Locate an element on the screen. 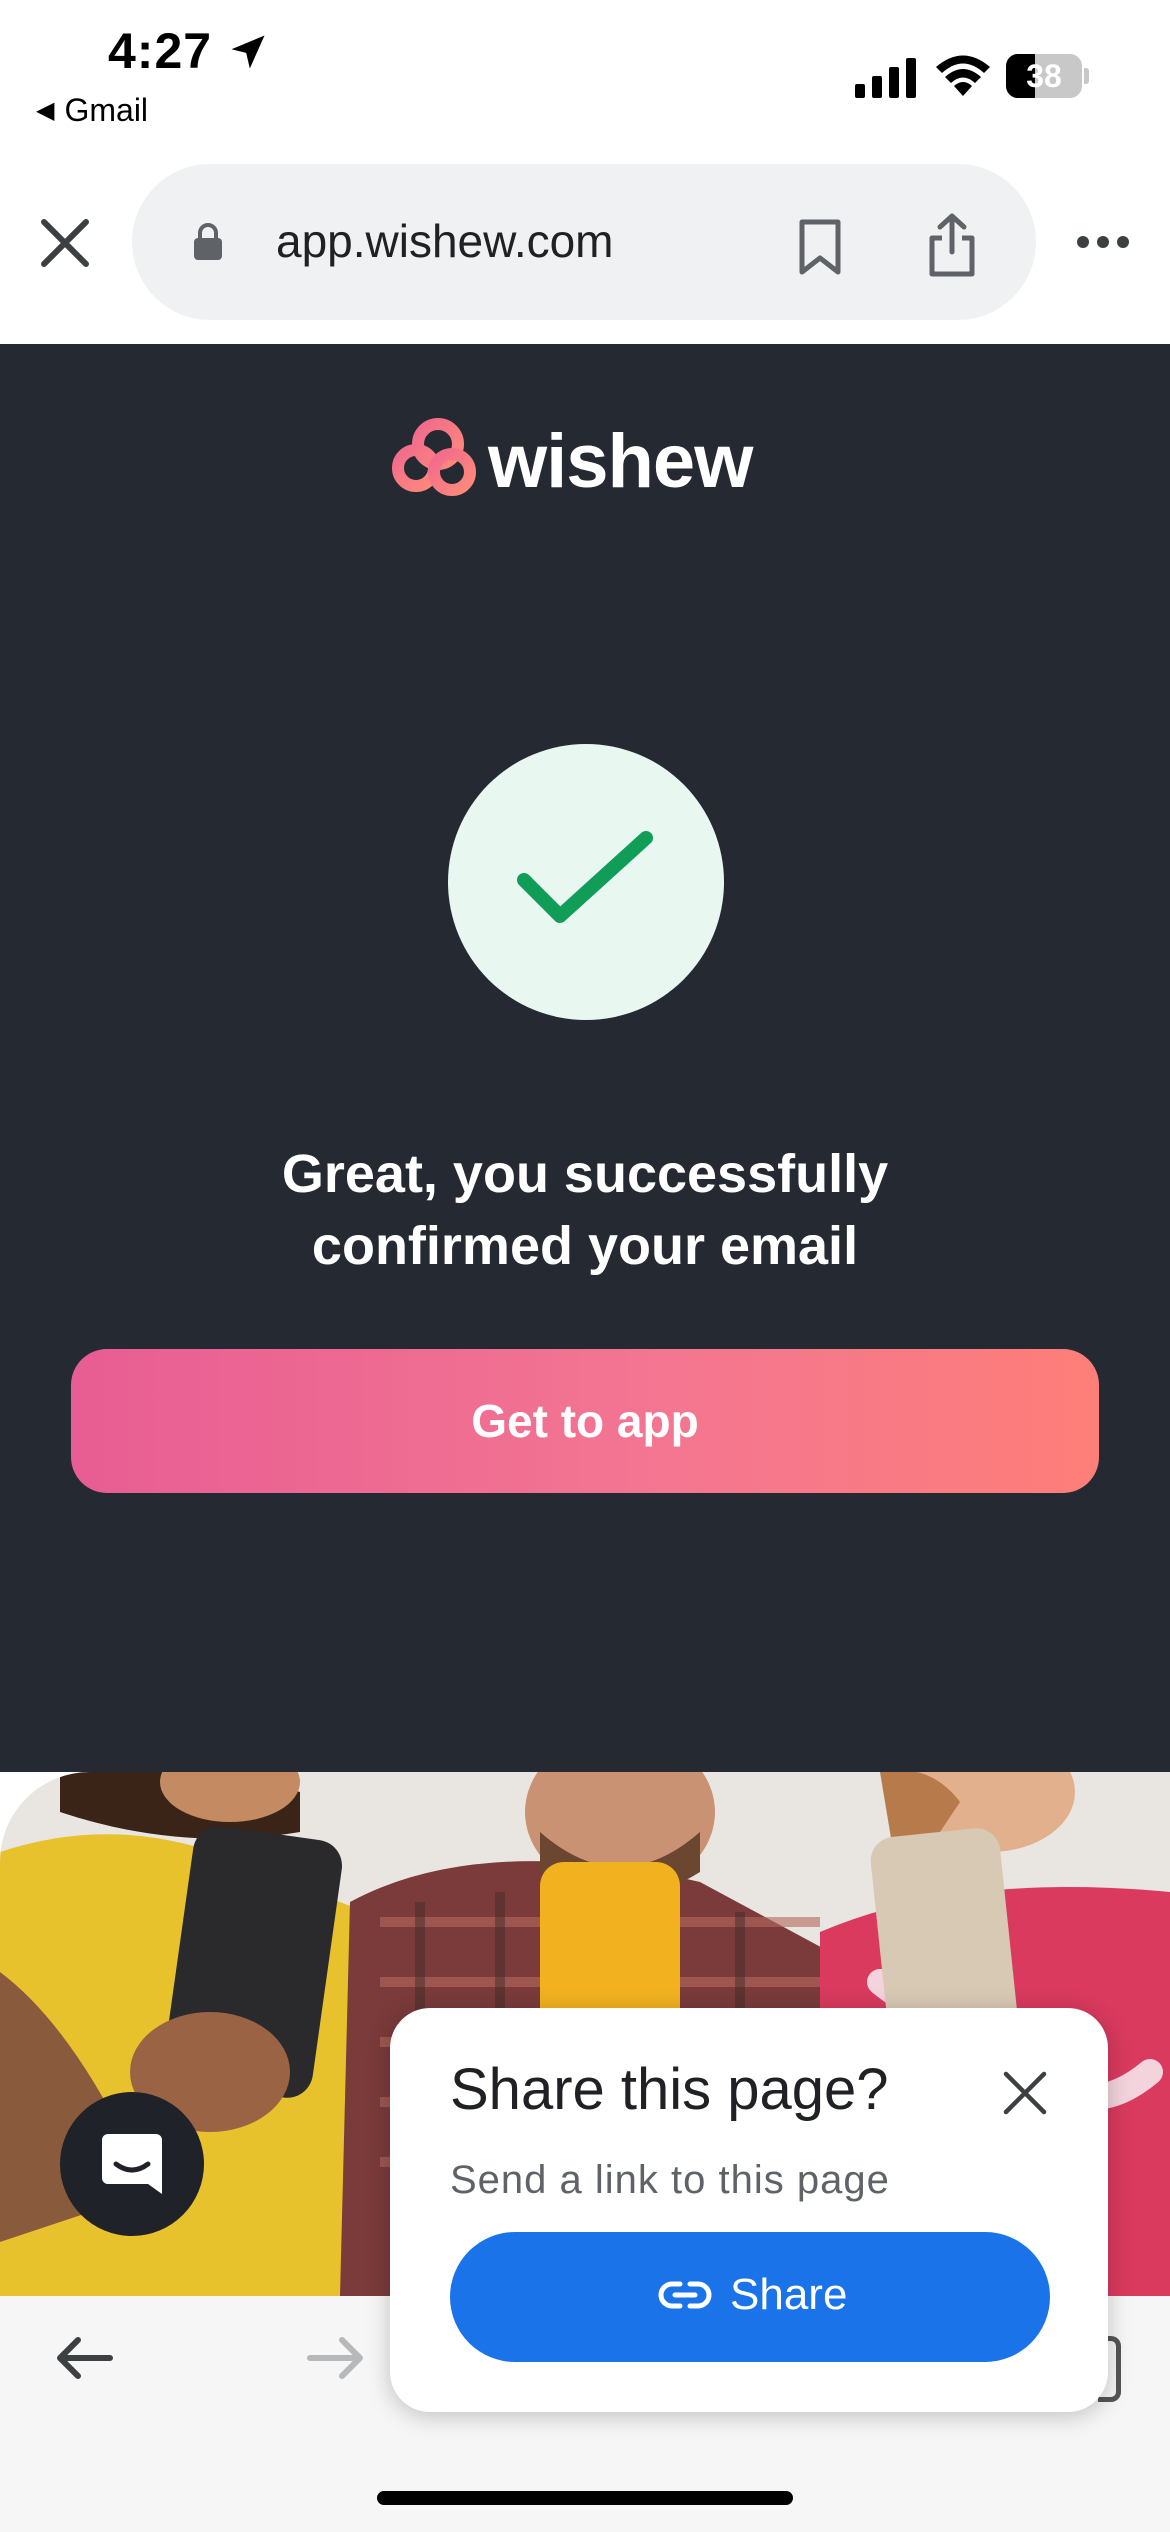 The height and width of the screenshot is (2532, 1170). checkmark-icon is located at coordinates (585, 877).